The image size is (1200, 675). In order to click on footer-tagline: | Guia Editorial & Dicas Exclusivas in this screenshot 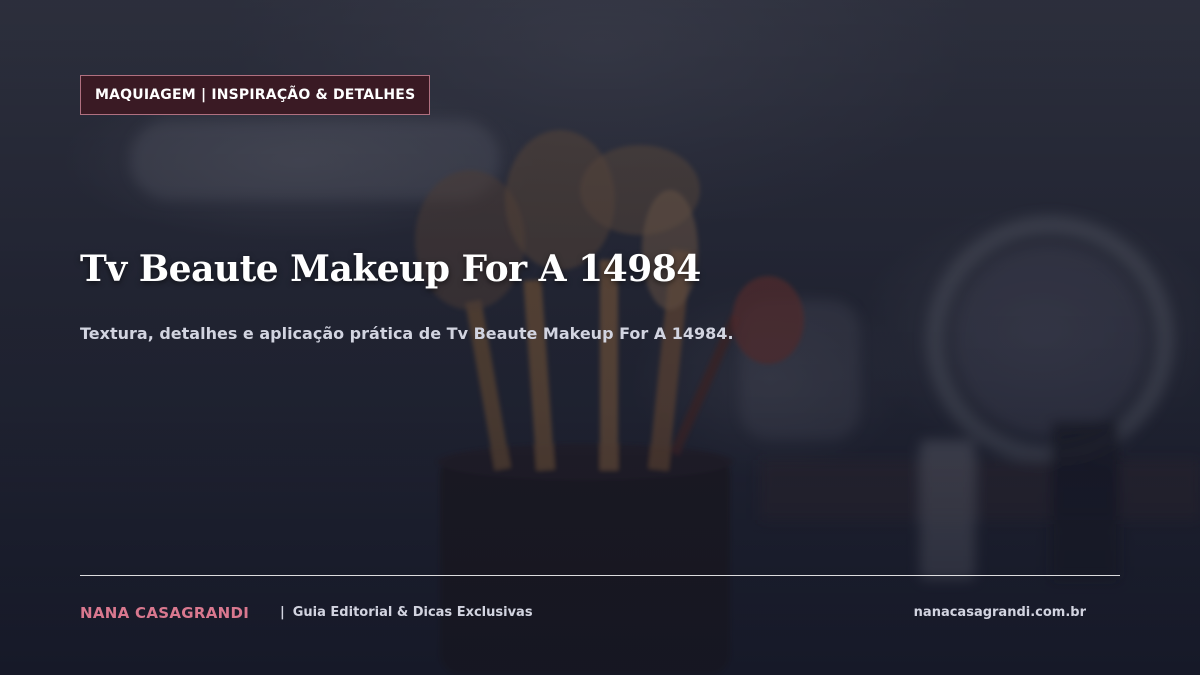, I will do `click(406, 612)`.